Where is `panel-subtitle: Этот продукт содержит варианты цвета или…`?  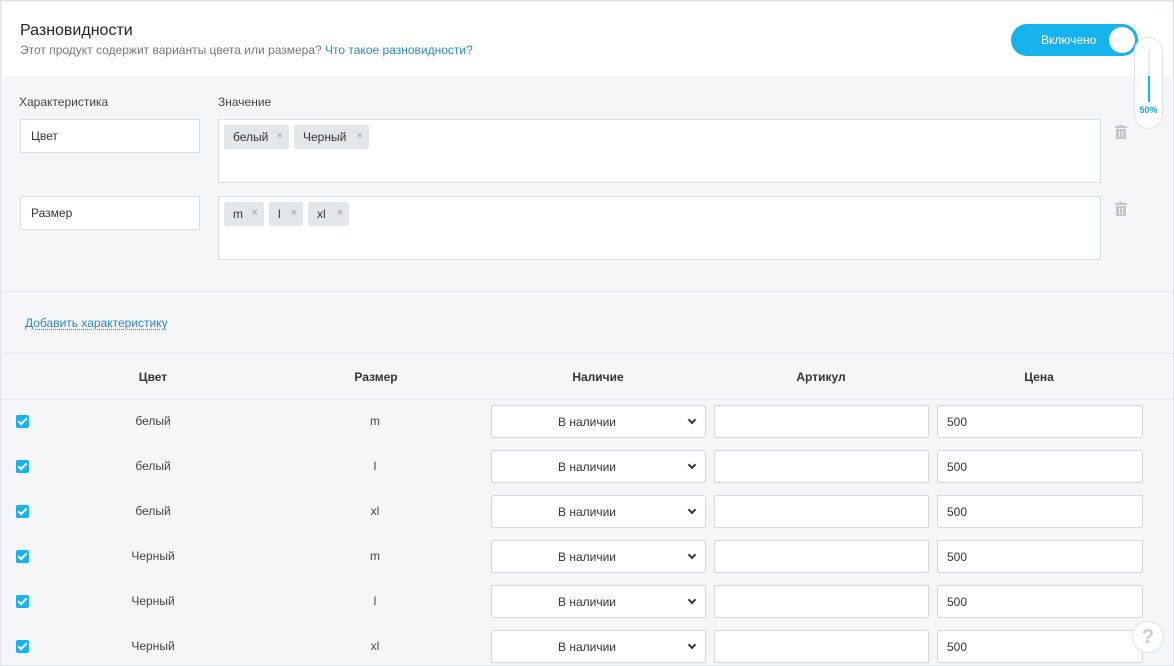
panel-subtitle: Этот продукт содержит варианты цвета или… is located at coordinates (246, 50).